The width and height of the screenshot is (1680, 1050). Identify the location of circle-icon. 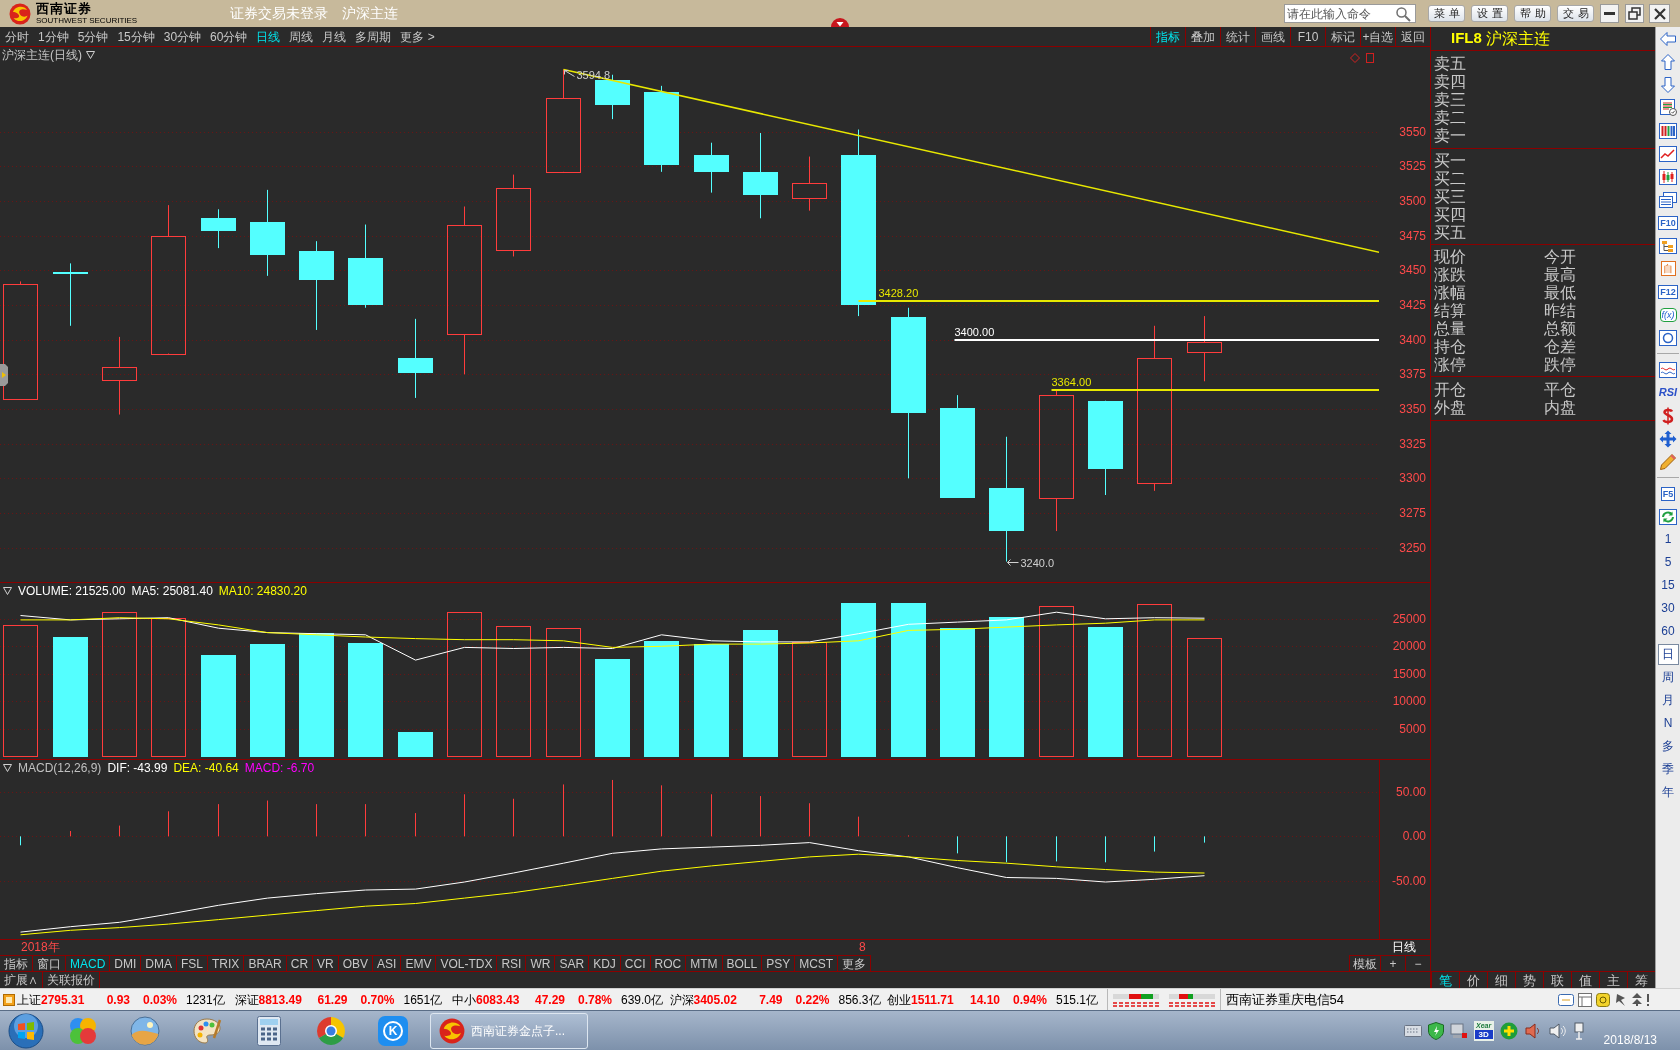
(1668, 337).